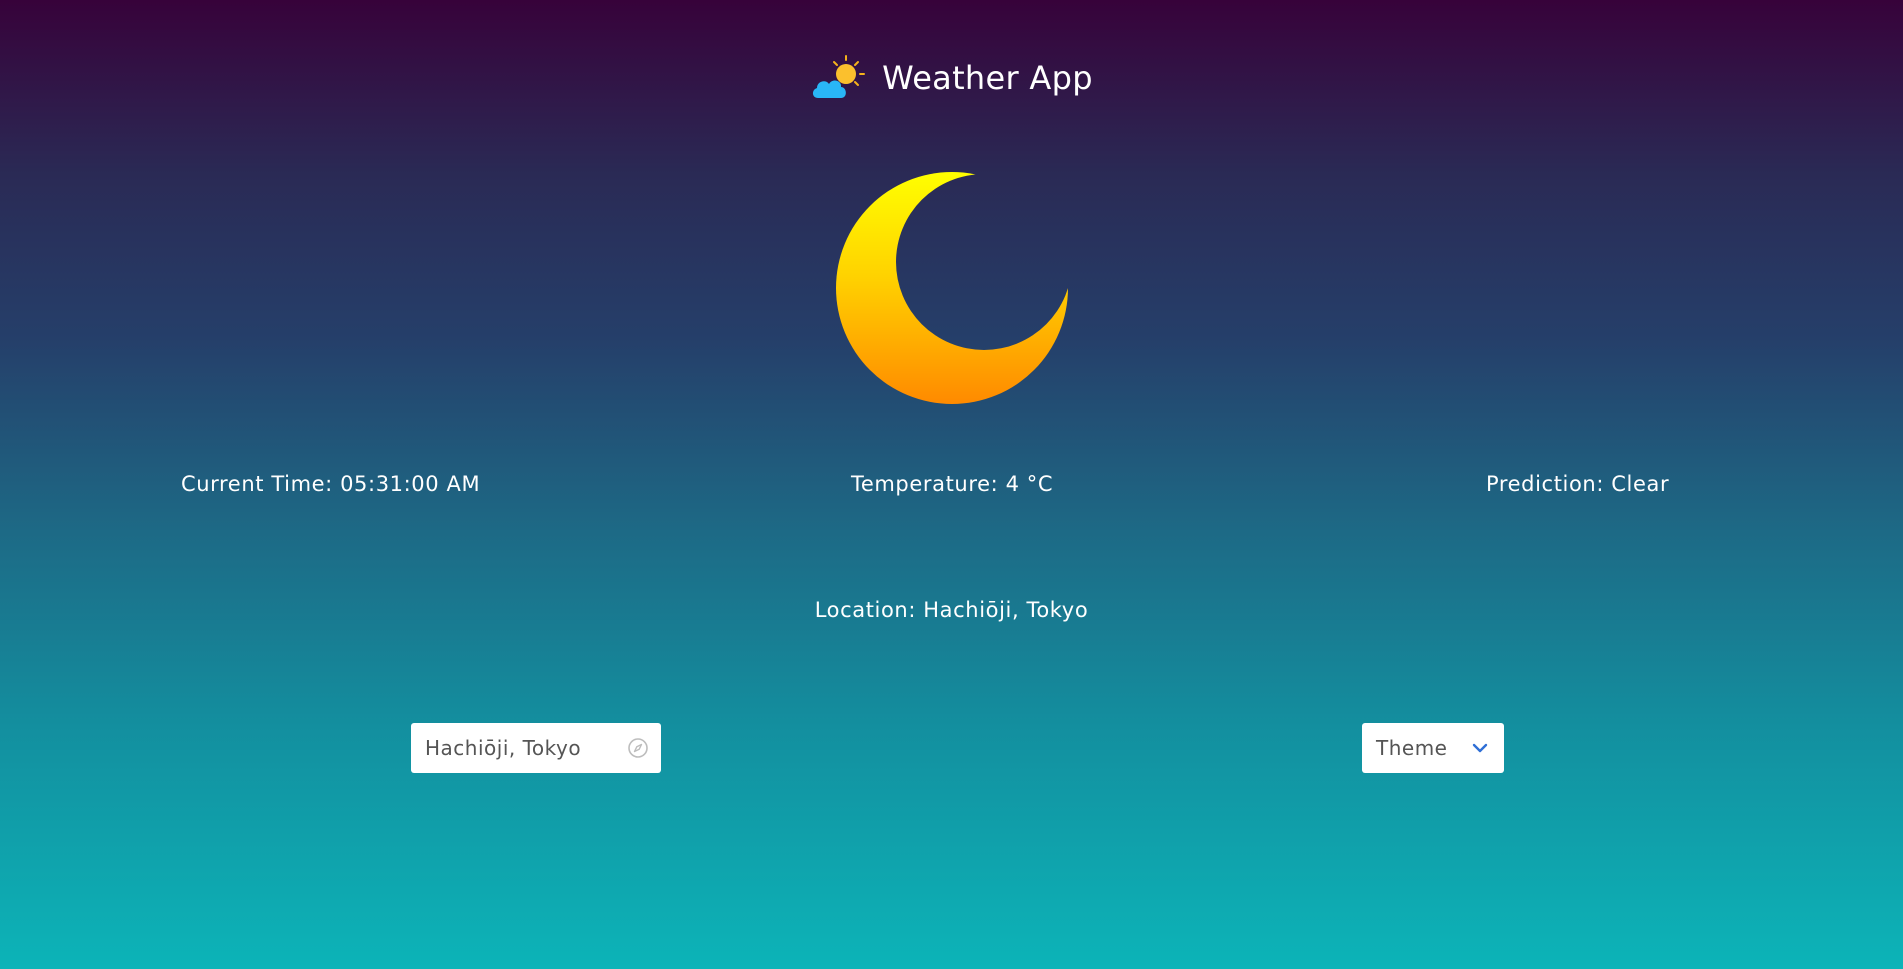 The image size is (1903, 969). I want to click on chevron-down-icon, so click(1480, 748).